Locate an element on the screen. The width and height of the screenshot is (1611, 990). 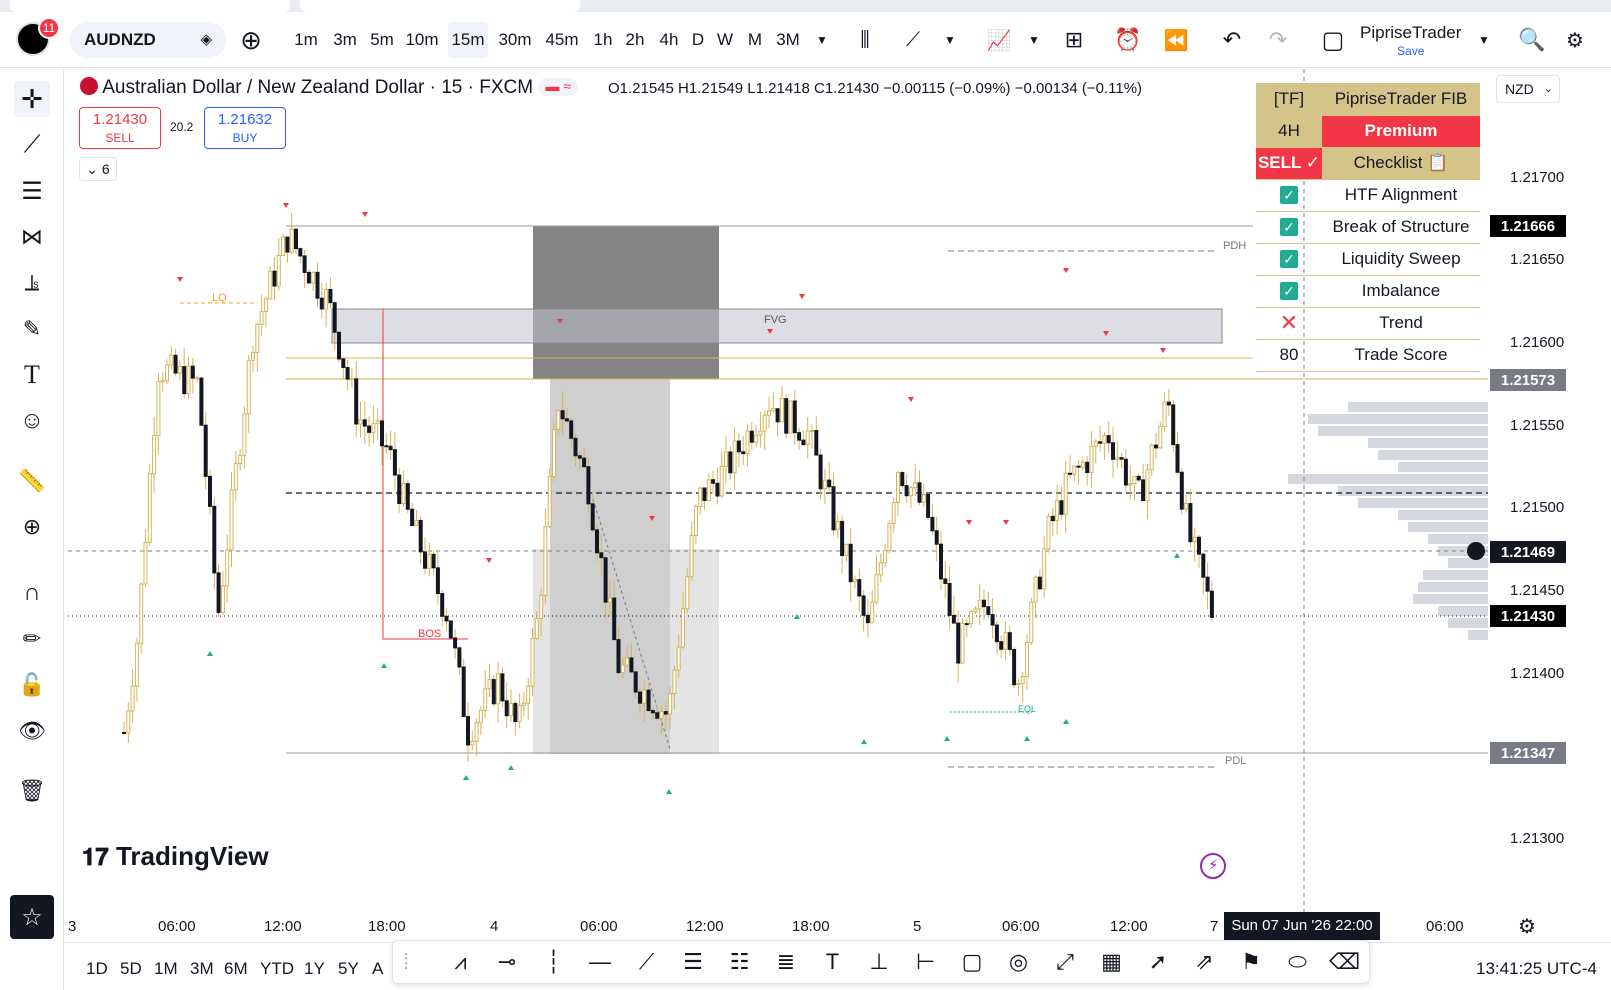
text-icon: T is located at coordinates (833, 963).